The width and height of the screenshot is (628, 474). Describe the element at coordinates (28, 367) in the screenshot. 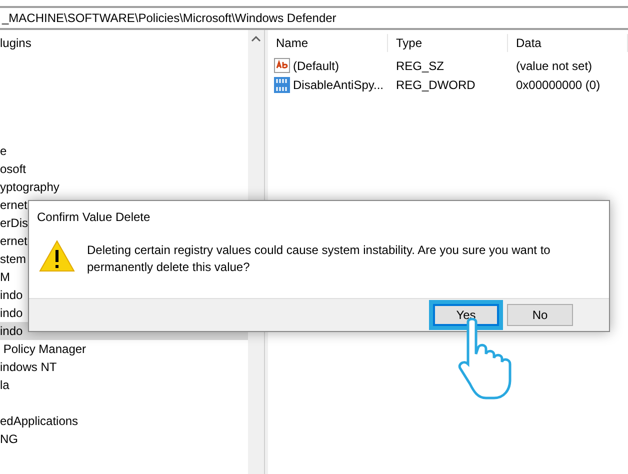

I see `tree-item: indows NT` at that location.